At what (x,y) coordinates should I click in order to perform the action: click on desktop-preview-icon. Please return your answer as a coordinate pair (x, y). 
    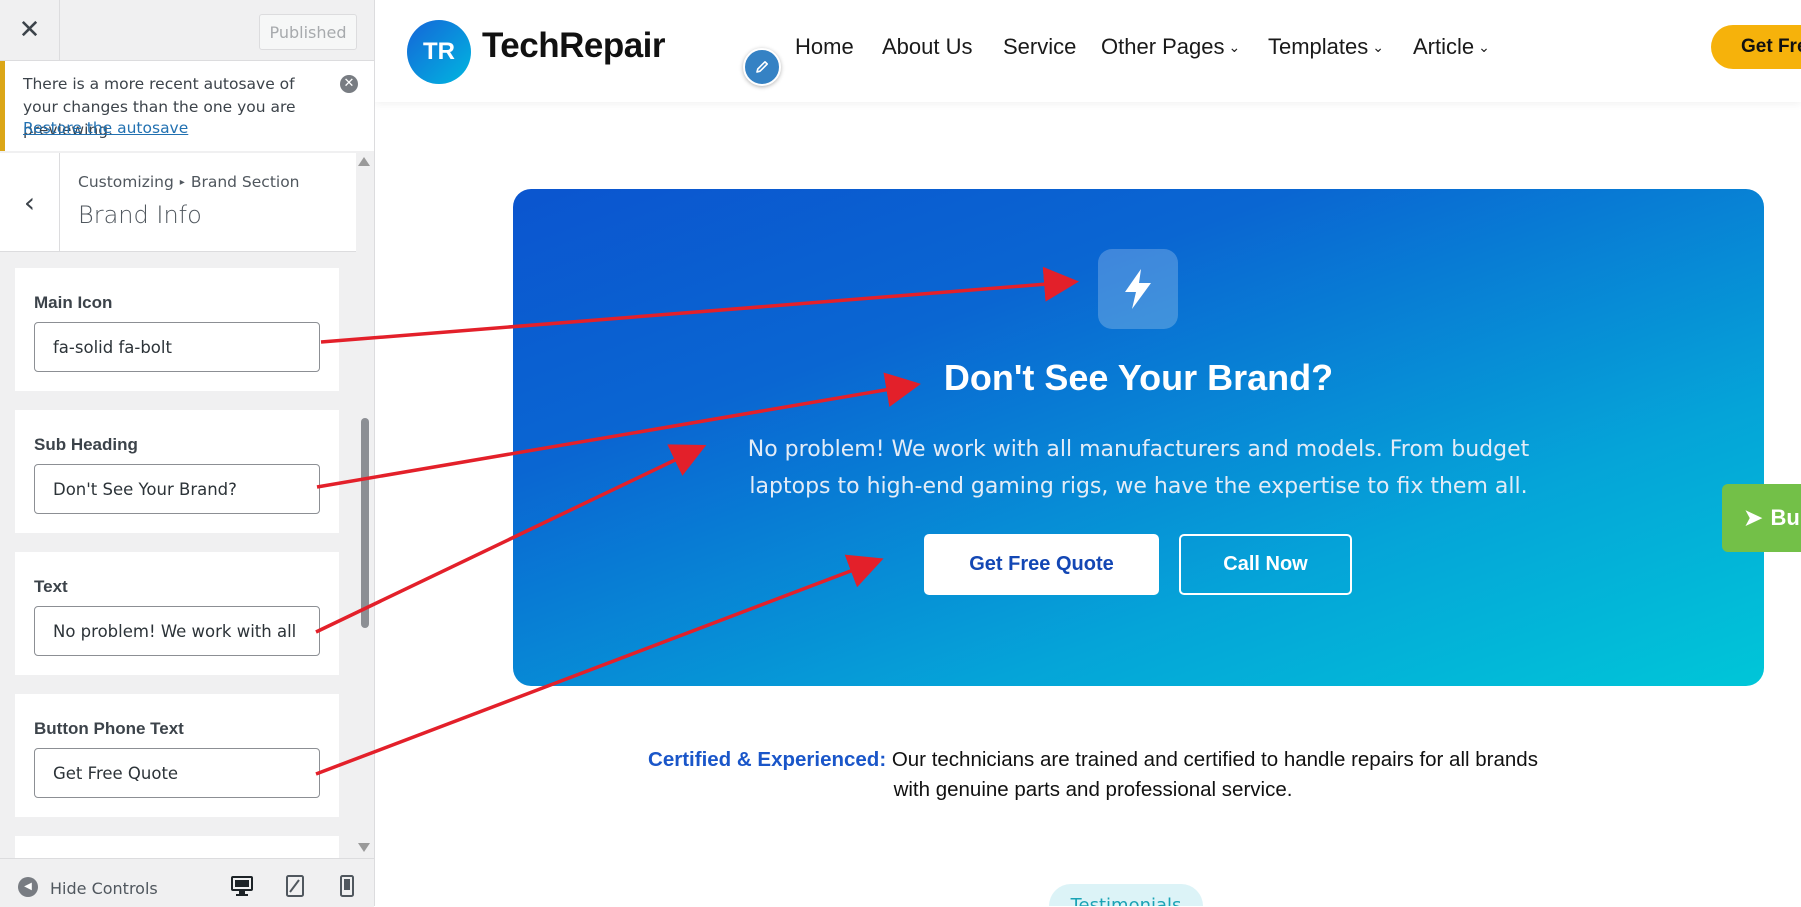
    Looking at the image, I should click on (242, 886).